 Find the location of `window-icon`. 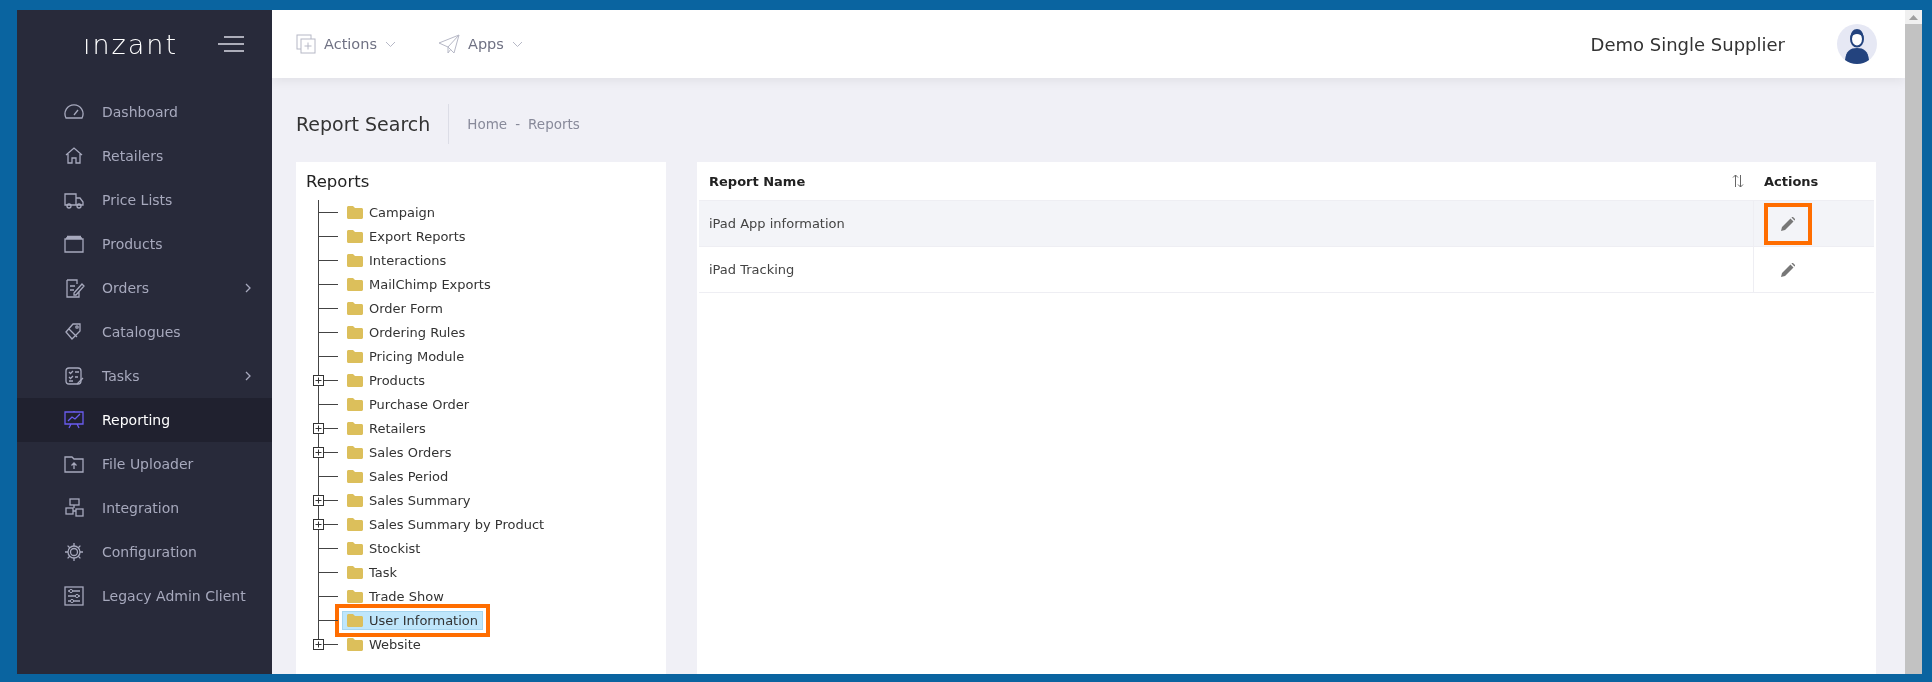

window-icon is located at coordinates (74, 244).